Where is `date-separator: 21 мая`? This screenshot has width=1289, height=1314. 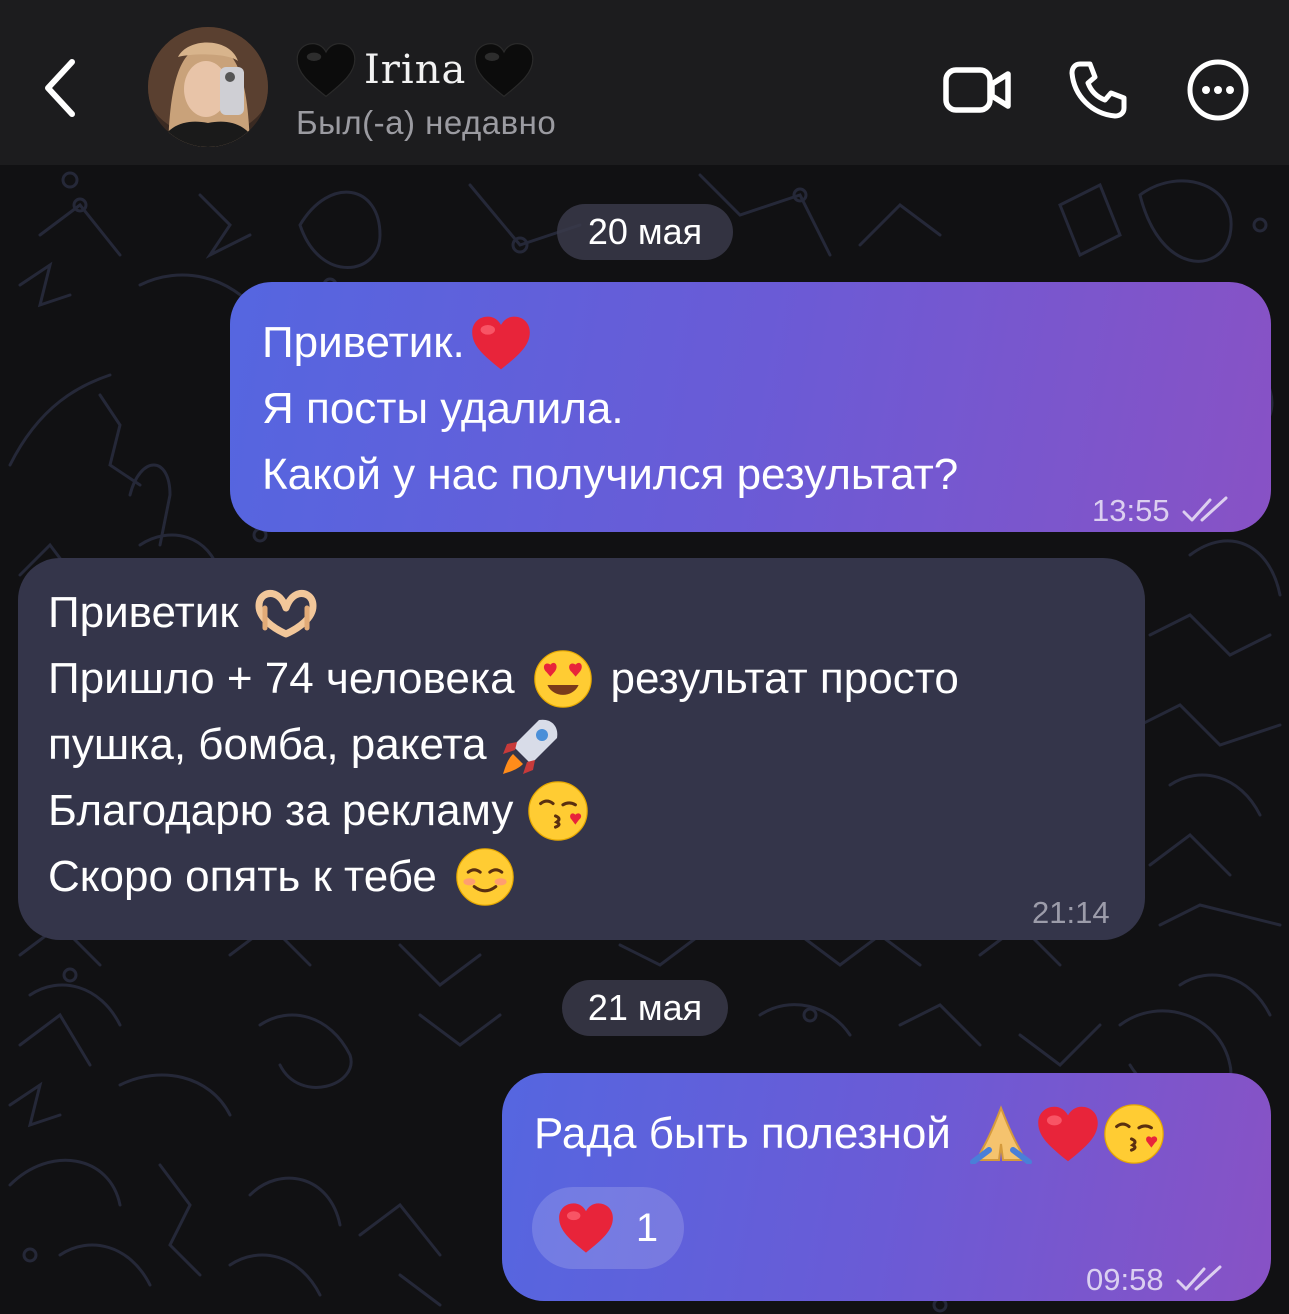
date-separator: 21 мая is located at coordinates (645, 1008).